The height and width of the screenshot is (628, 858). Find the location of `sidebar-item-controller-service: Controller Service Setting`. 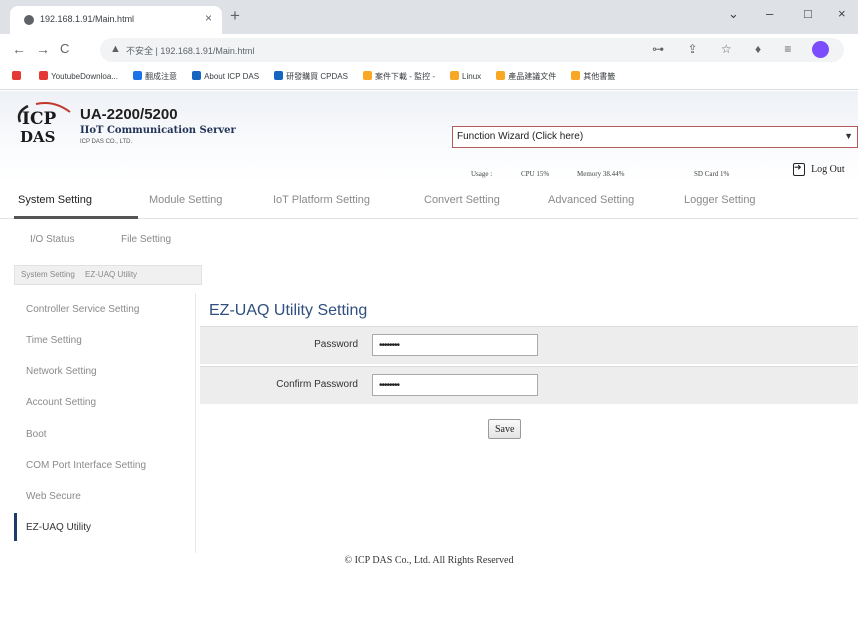

sidebar-item-controller-service: Controller Service Setting is located at coordinates (82, 309).